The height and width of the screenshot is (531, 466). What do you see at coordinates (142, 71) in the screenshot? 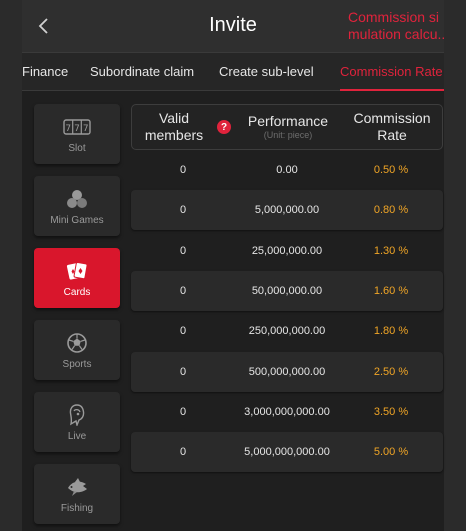
I see `tab-subordinate-claim: Subordinate claim` at bounding box center [142, 71].